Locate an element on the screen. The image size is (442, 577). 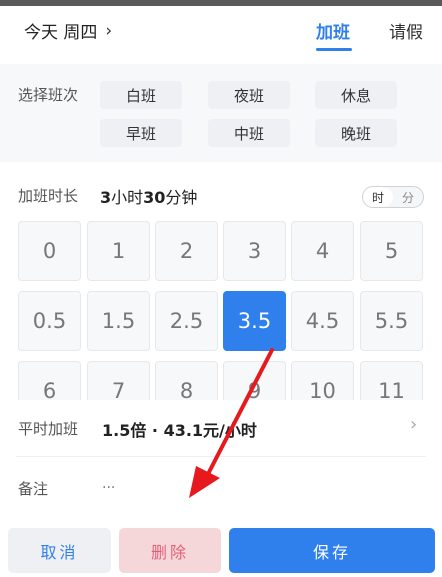
date-label: 今天 周四 is located at coordinates (61, 33).